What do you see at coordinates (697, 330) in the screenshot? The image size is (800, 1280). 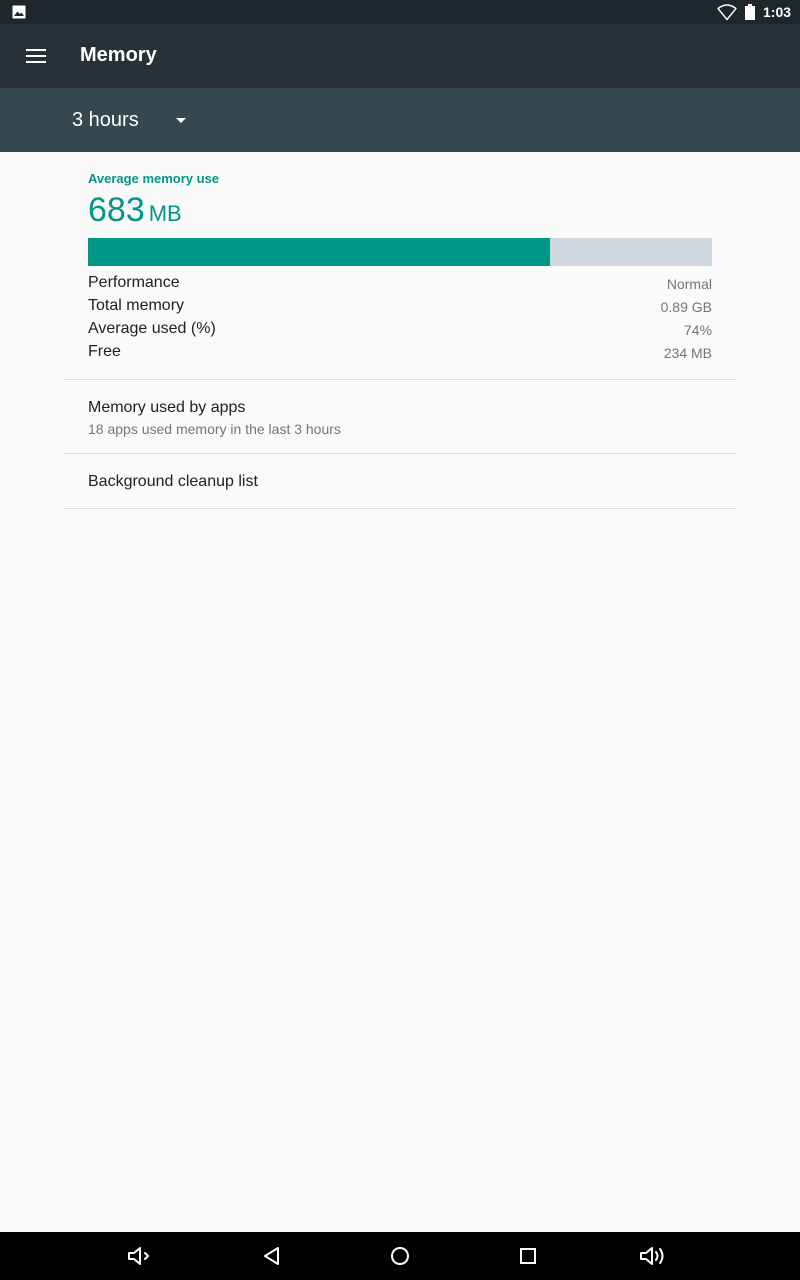 I see `stat-value: 74%` at bounding box center [697, 330].